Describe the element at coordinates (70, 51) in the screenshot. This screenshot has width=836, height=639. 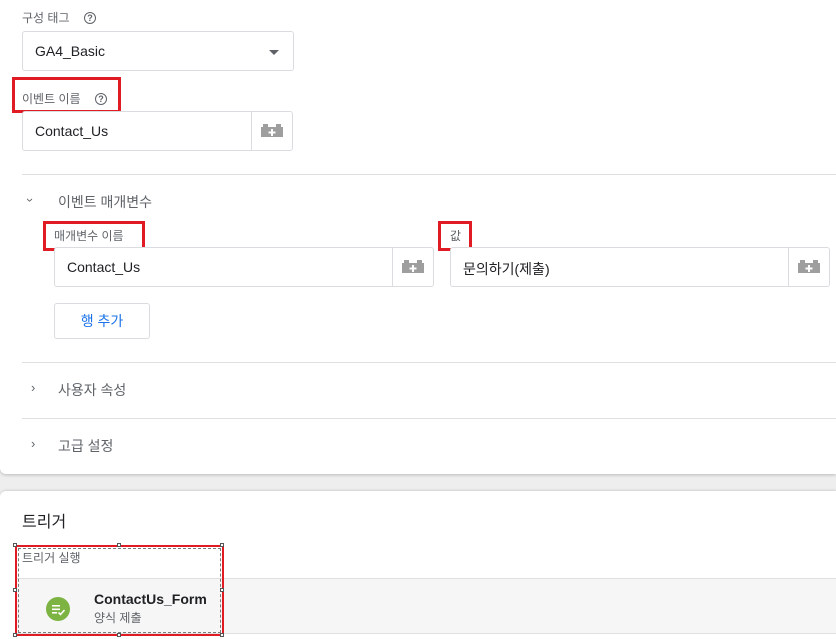
I see `config-tag-value: GA4_Basic` at that location.